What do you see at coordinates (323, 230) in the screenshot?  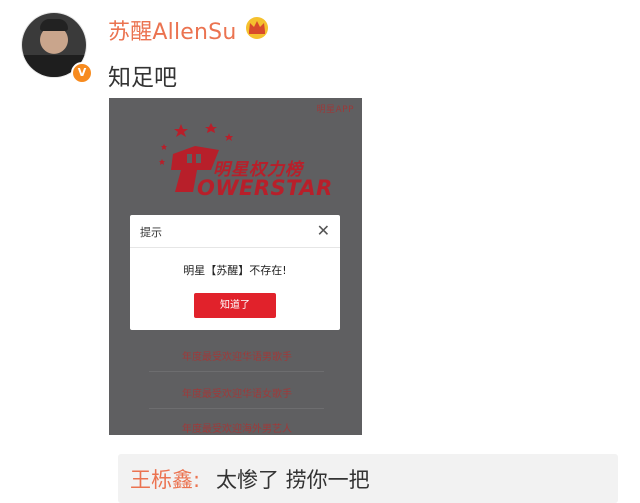 I see `close-icon: ✕` at bounding box center [323, 230].